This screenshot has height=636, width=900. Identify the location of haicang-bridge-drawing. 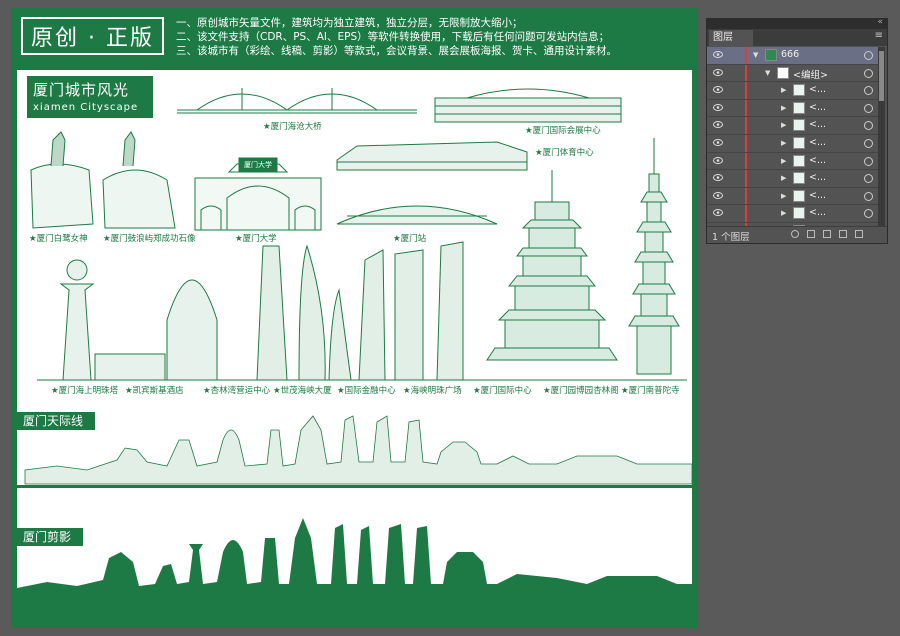
(297, 101).